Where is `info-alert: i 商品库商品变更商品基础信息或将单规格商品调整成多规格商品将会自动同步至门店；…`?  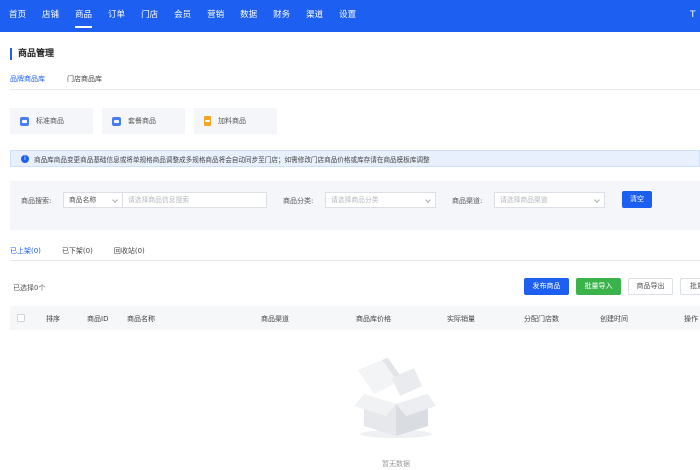 info-alert: i 商品库商品变更商品基础信息或将单规格商品调整成多规格商品将会自动同步至门店；… is located at coordinates (355, 158).